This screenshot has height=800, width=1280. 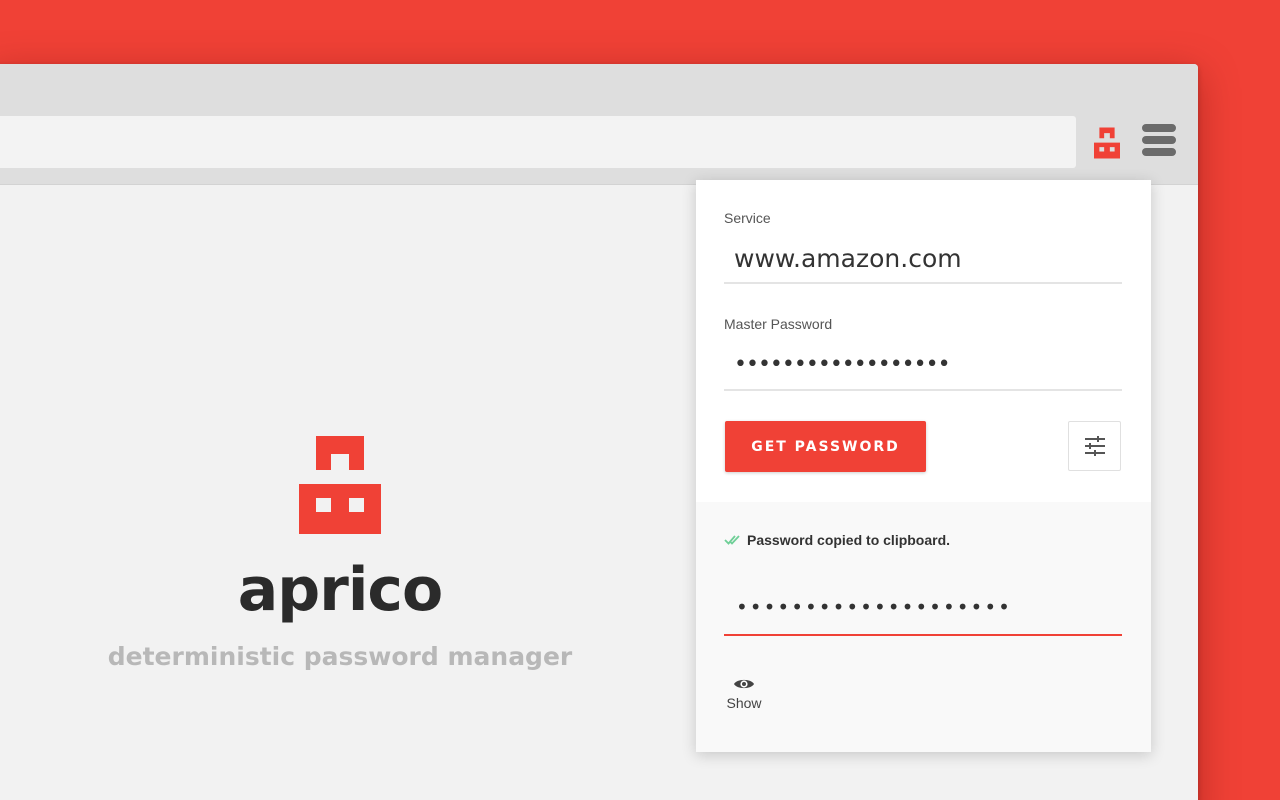 What do you see at coordinates (778, 324) in the screenshot?
I see `master-password-label: Master Password` at bounding box center [778, 324].